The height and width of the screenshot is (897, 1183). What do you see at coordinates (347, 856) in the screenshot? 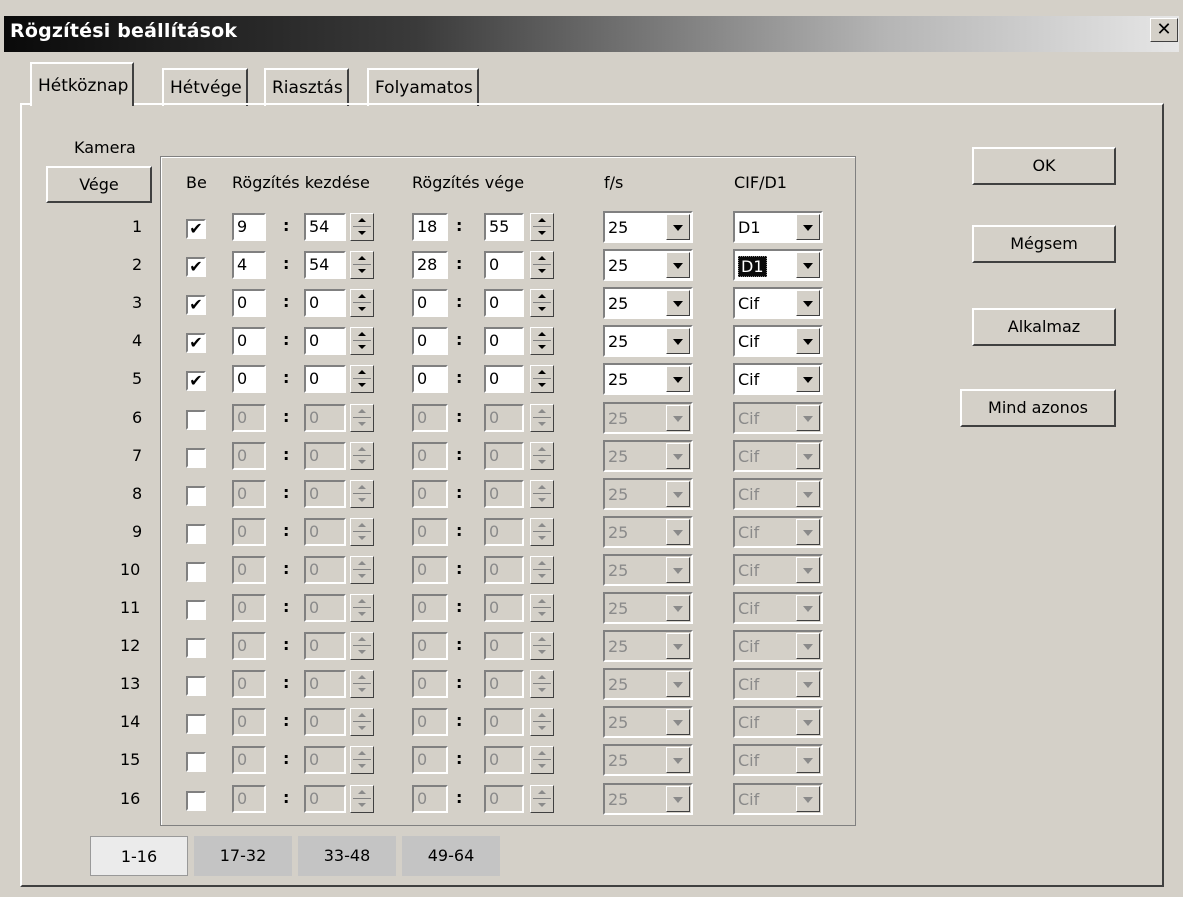
I see `page-tab-33-48: 33-48` at bounding box center [347, 856].